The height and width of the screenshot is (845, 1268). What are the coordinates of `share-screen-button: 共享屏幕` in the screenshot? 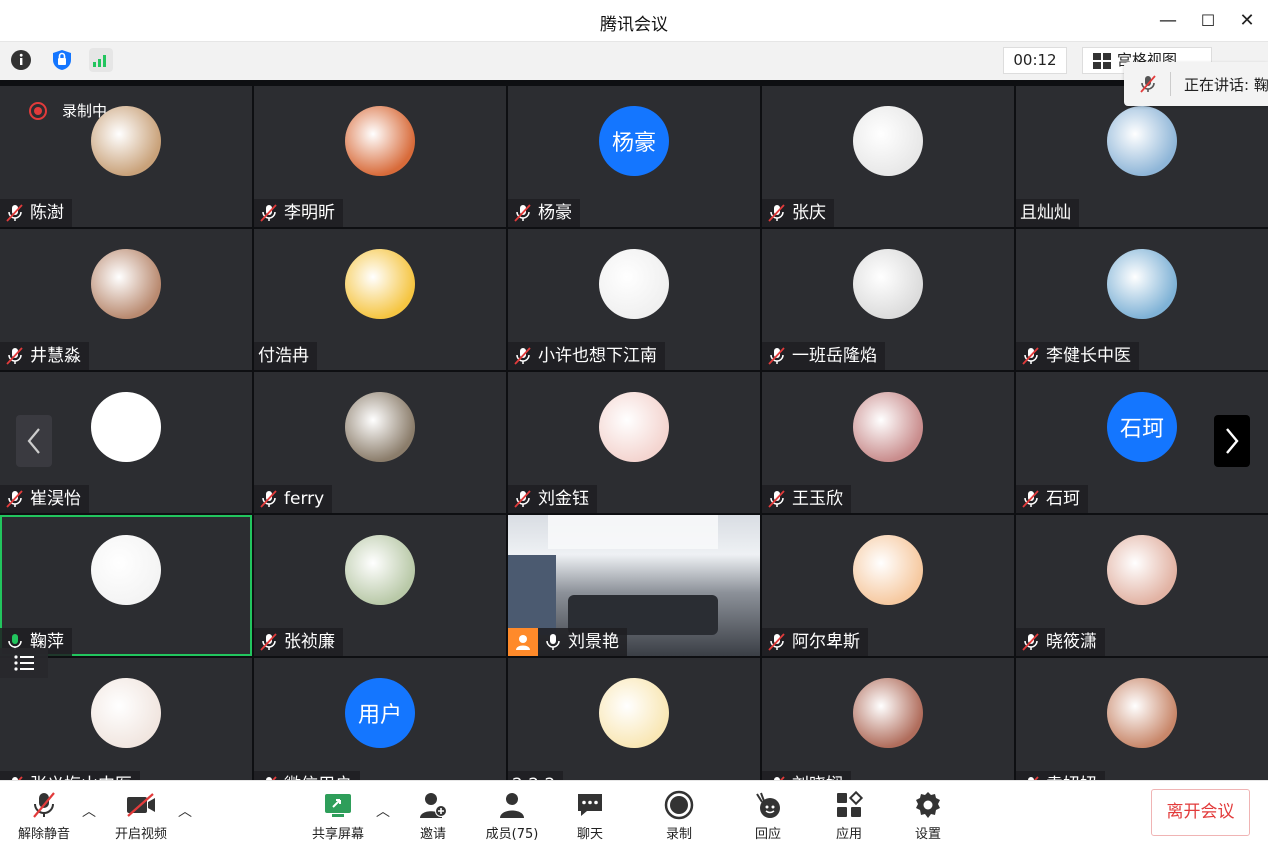 It's located at (338, 815).